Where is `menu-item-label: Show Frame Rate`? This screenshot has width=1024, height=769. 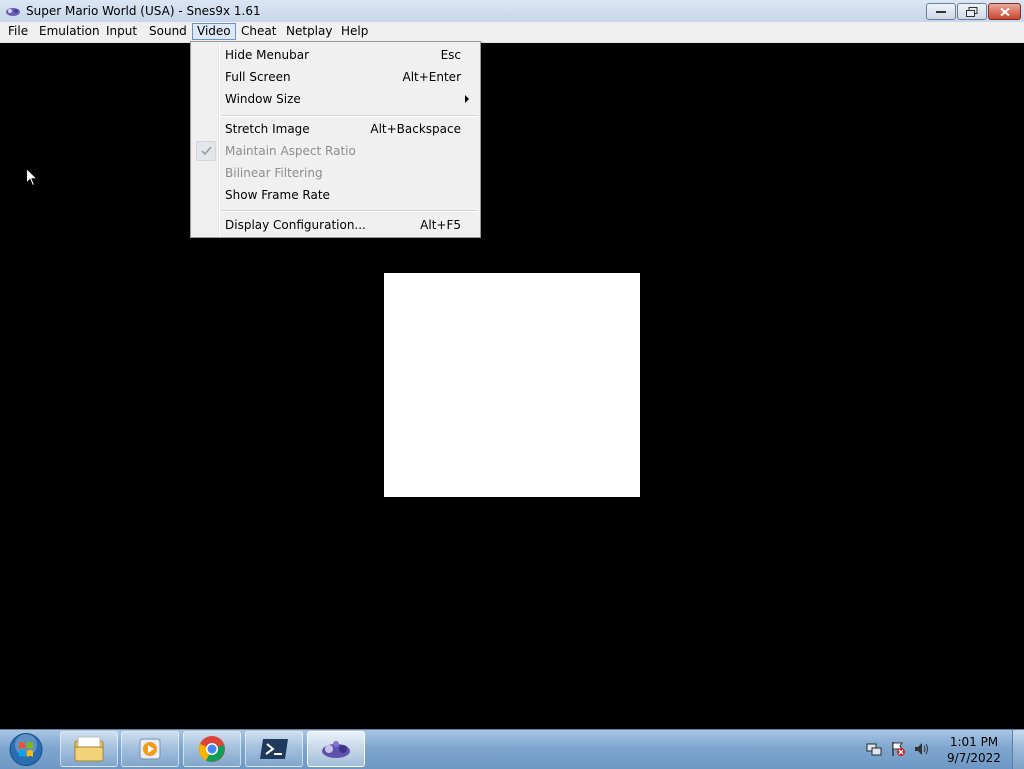 menu-item-label: Show Frame Rate is located at coordinates (277, 195).